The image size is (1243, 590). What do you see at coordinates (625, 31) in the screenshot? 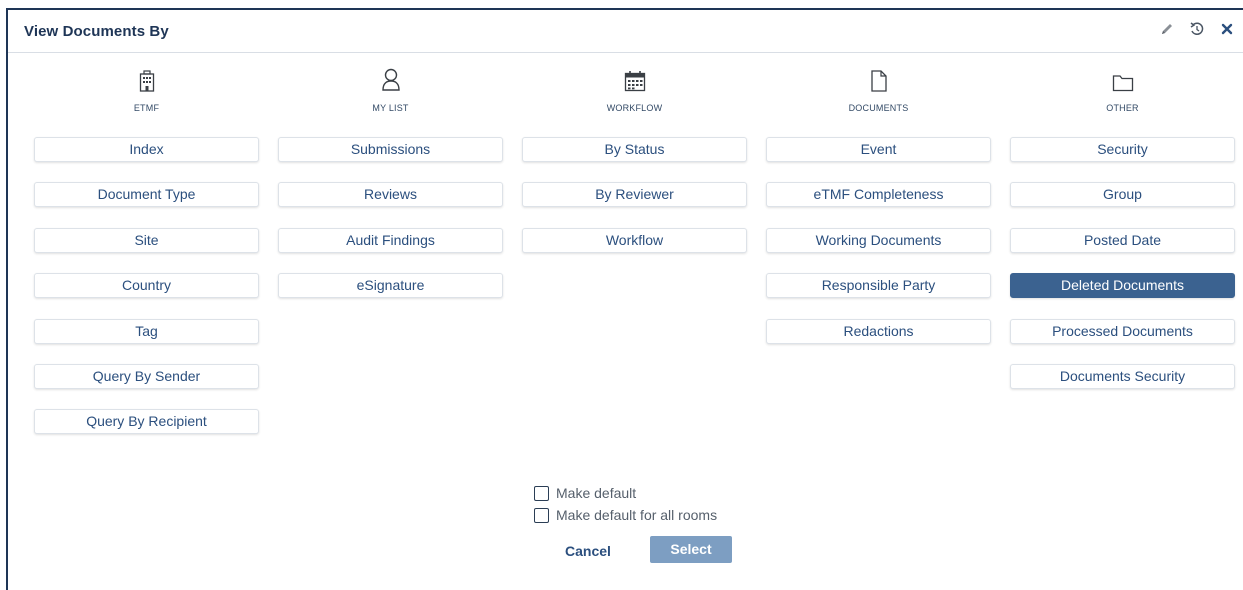
I see `dialog-header: View Documents By` at bounding box center [625, 31].